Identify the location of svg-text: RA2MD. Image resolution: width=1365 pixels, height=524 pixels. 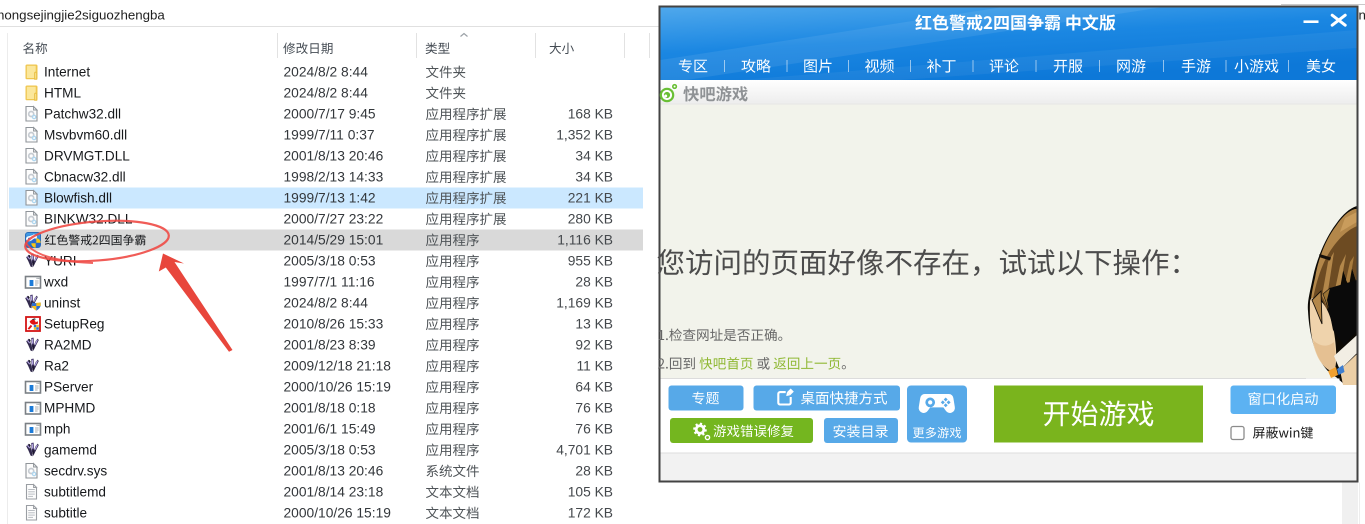
(68, 345).